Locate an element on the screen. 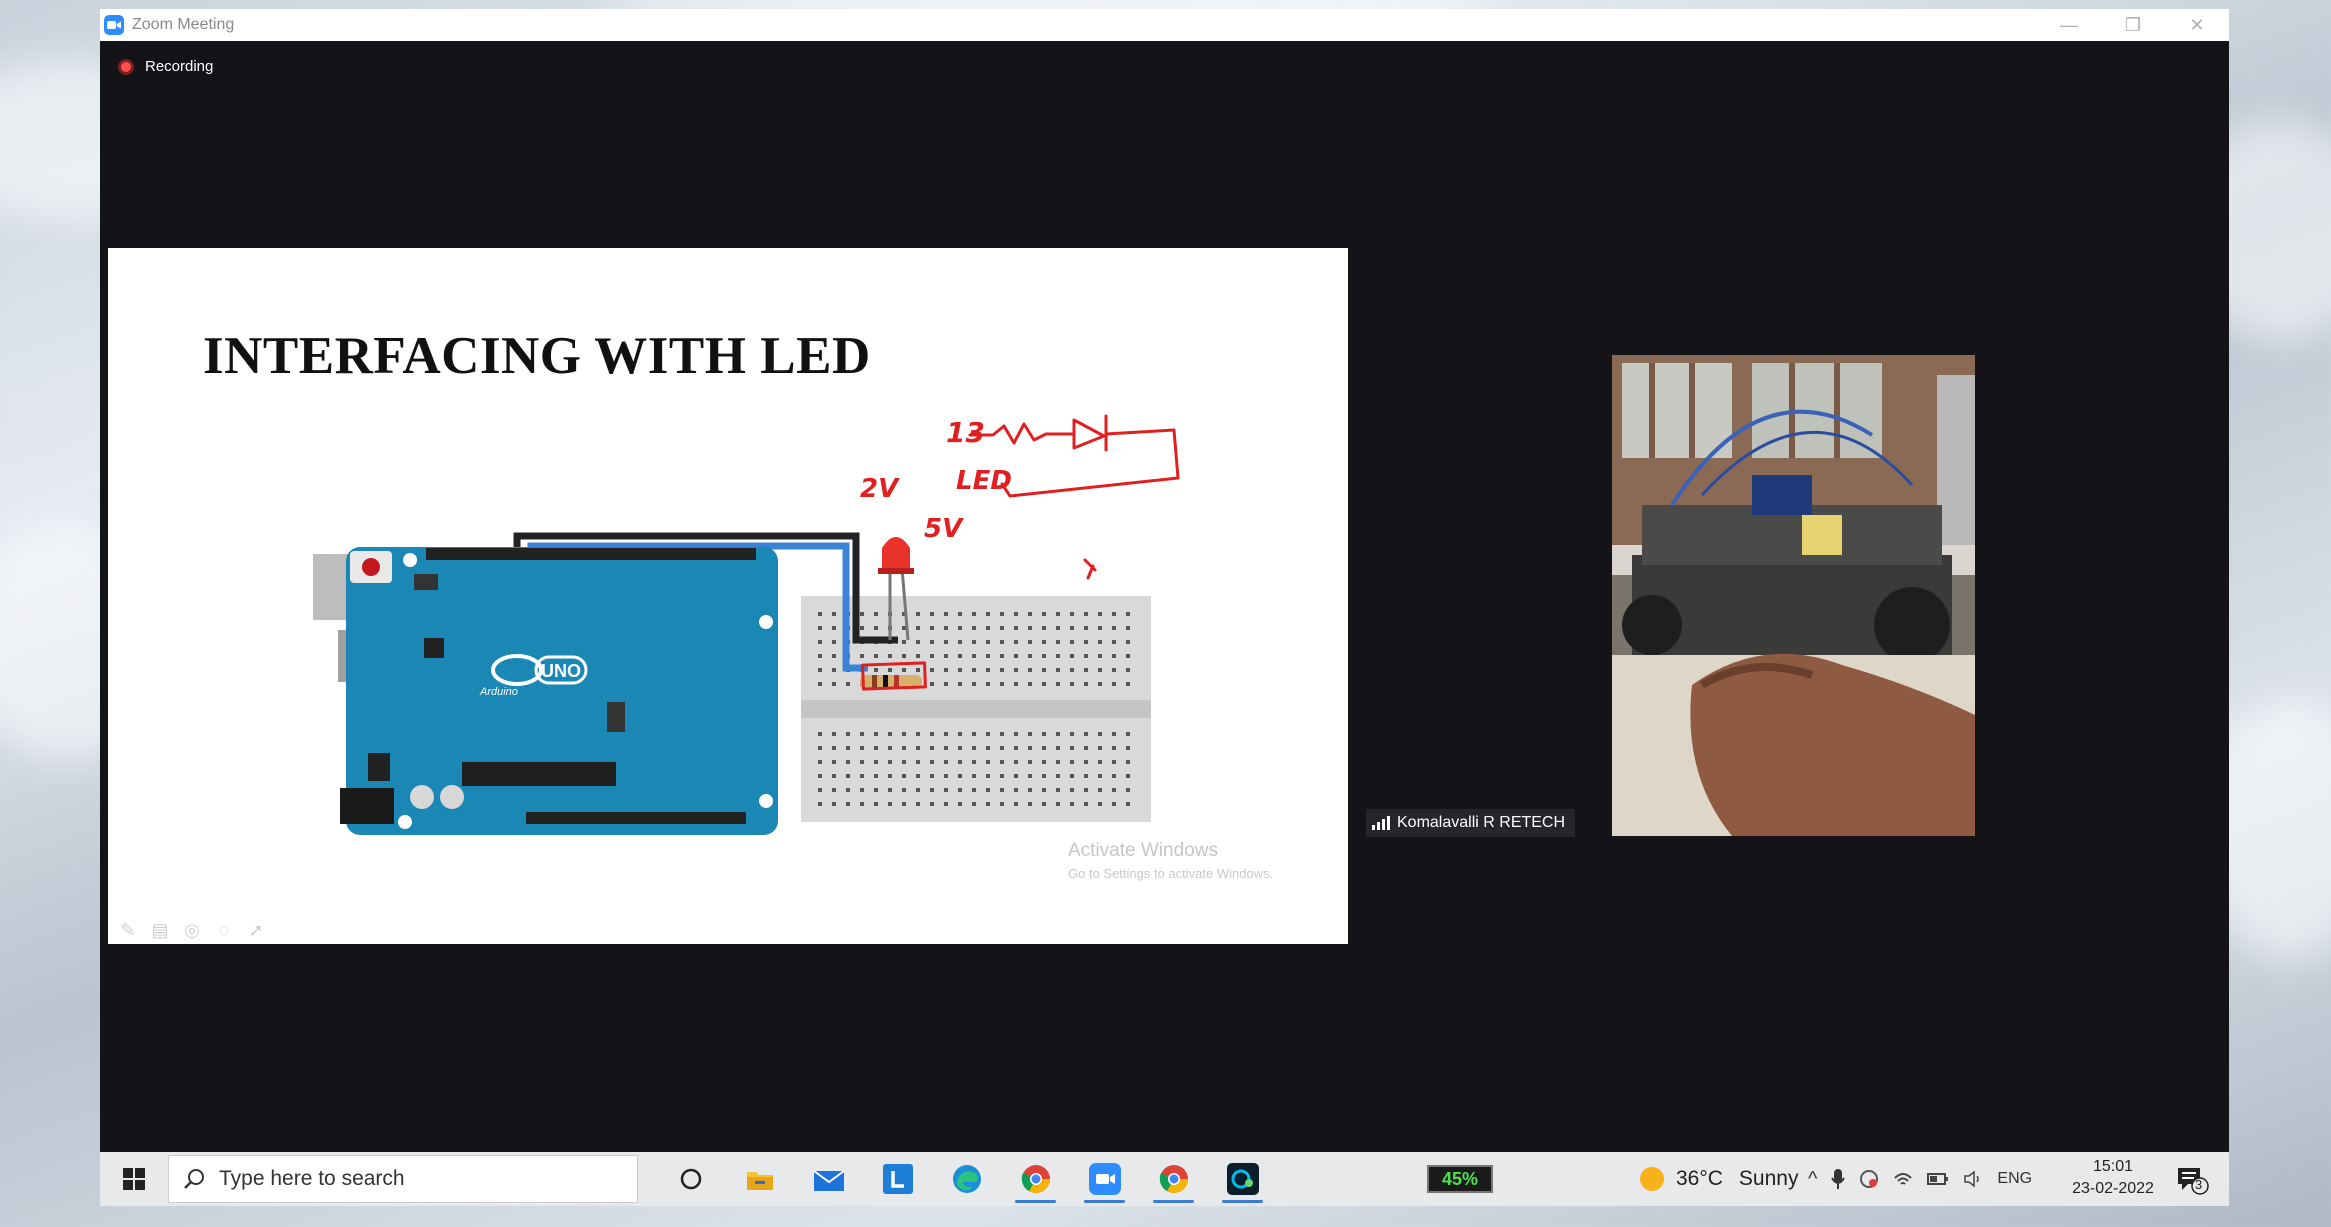 The image size is (2331, 1227). pen-icon: ✎ is located at coordinates (128, 930).